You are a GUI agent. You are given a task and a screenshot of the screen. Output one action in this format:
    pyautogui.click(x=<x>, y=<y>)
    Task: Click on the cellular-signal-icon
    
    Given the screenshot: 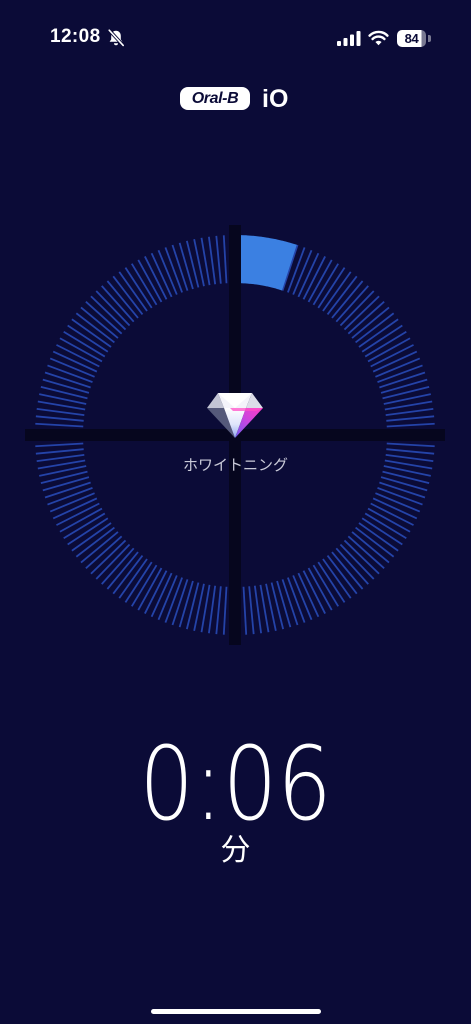 What is the action you would take?
    pyautogui.click(x=349, y=38)
    